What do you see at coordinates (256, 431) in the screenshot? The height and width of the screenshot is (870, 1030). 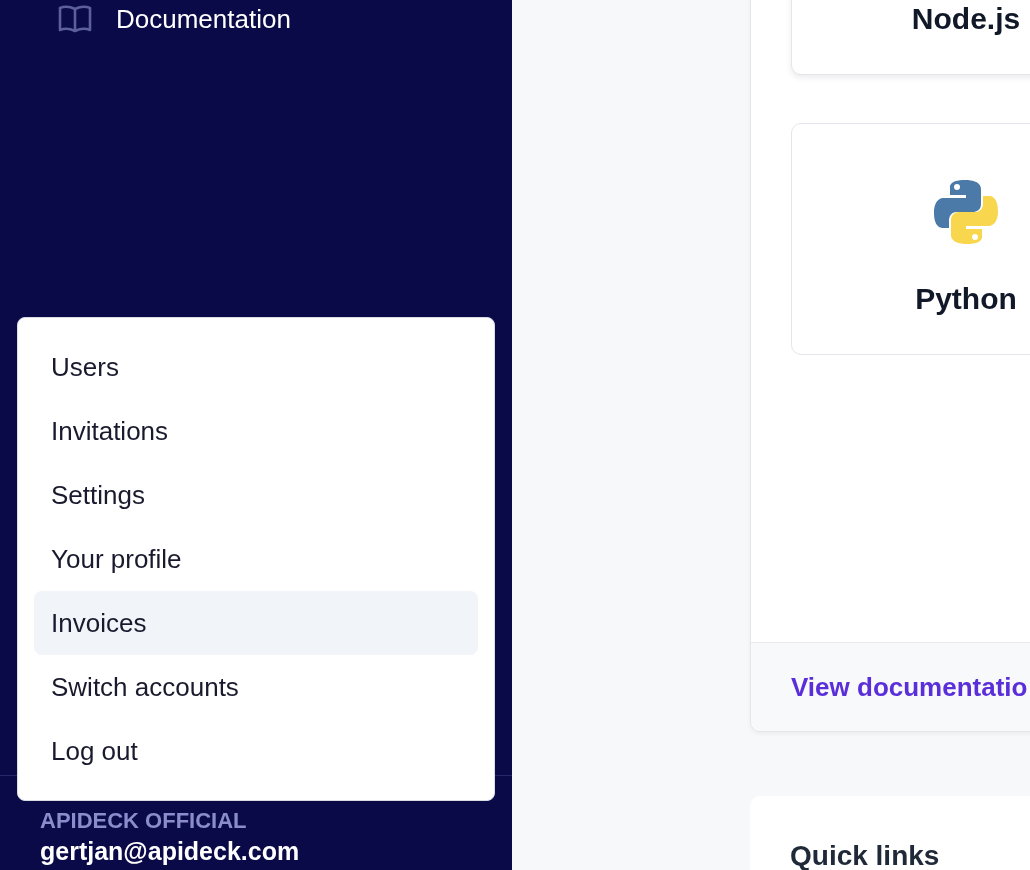 I see `menu-item: Invitations` at bounding box center [256, 431].